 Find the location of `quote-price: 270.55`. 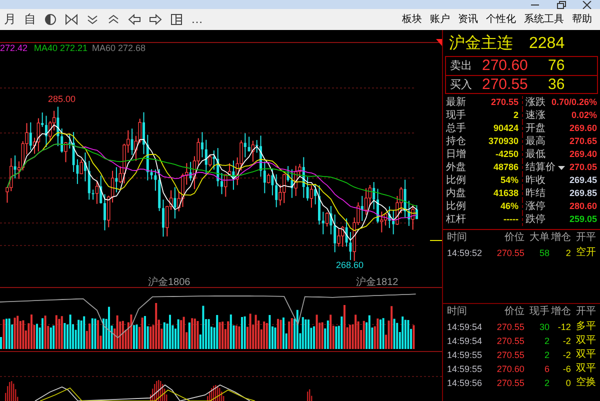

quote-price: 270.55 is located at coordinates (505, 85).